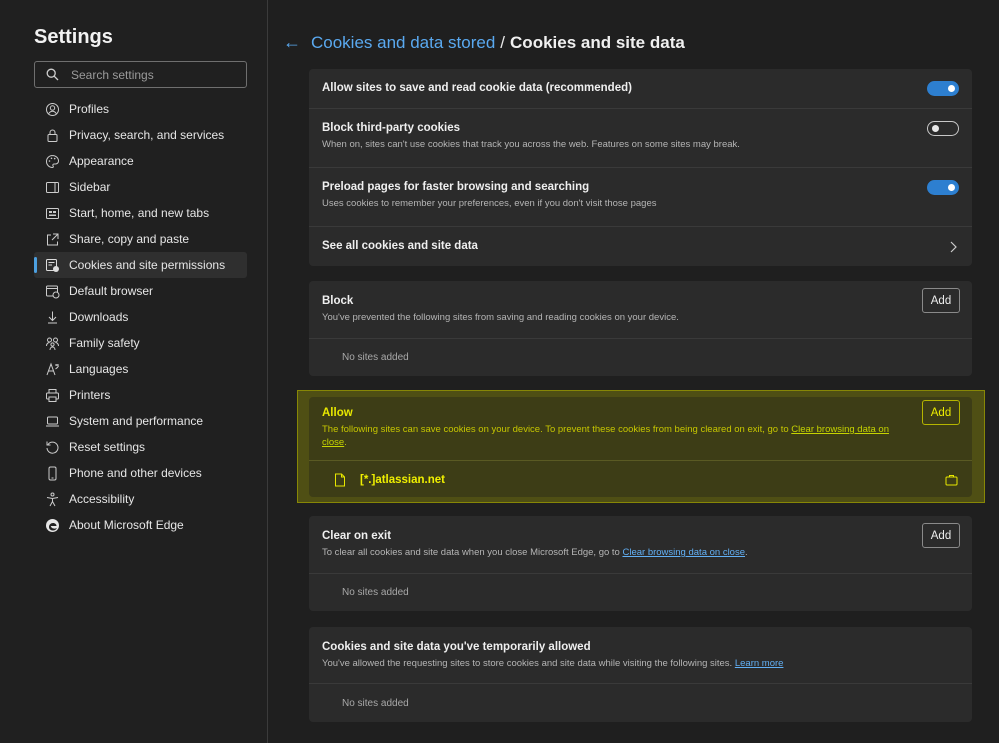 This screenshot has width=999, height=743. I want to click on clear-on-exit-add-button: Add, so click(941, 535).